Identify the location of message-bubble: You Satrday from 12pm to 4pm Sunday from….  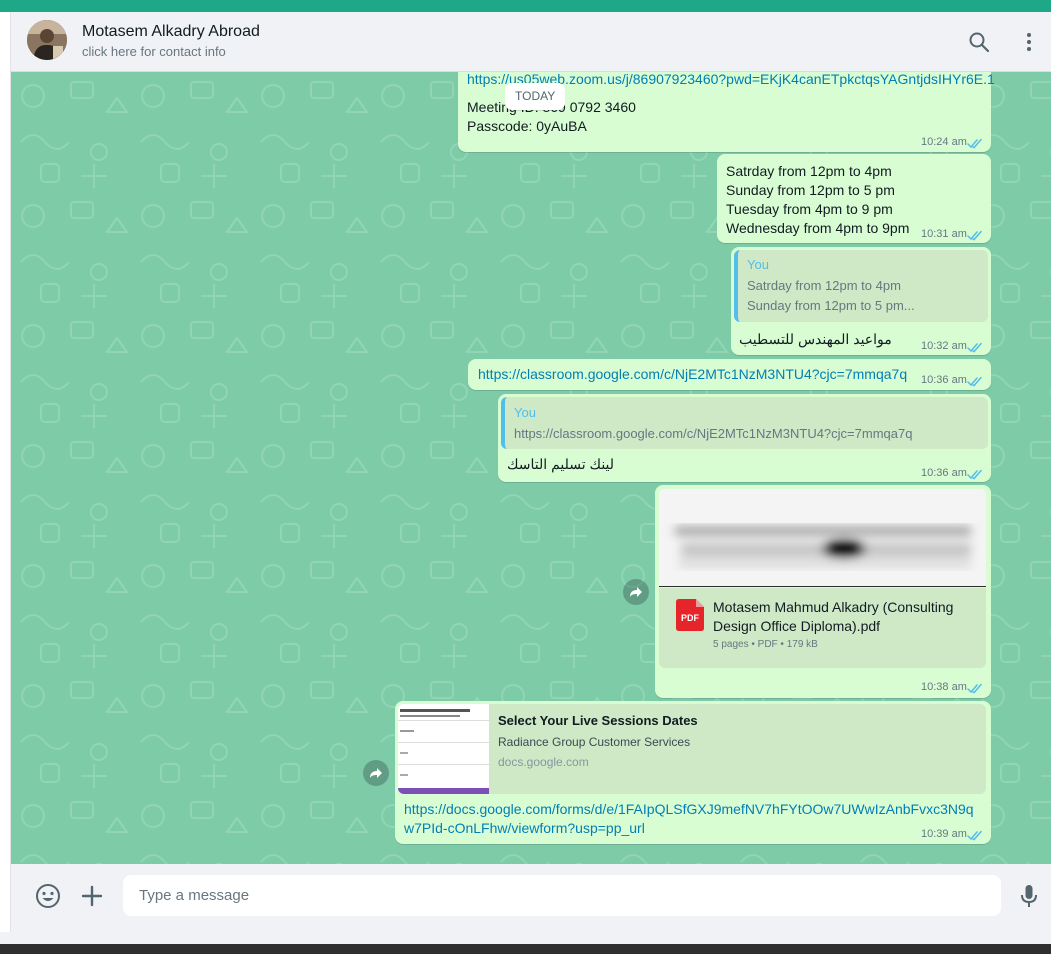
(861, 301).